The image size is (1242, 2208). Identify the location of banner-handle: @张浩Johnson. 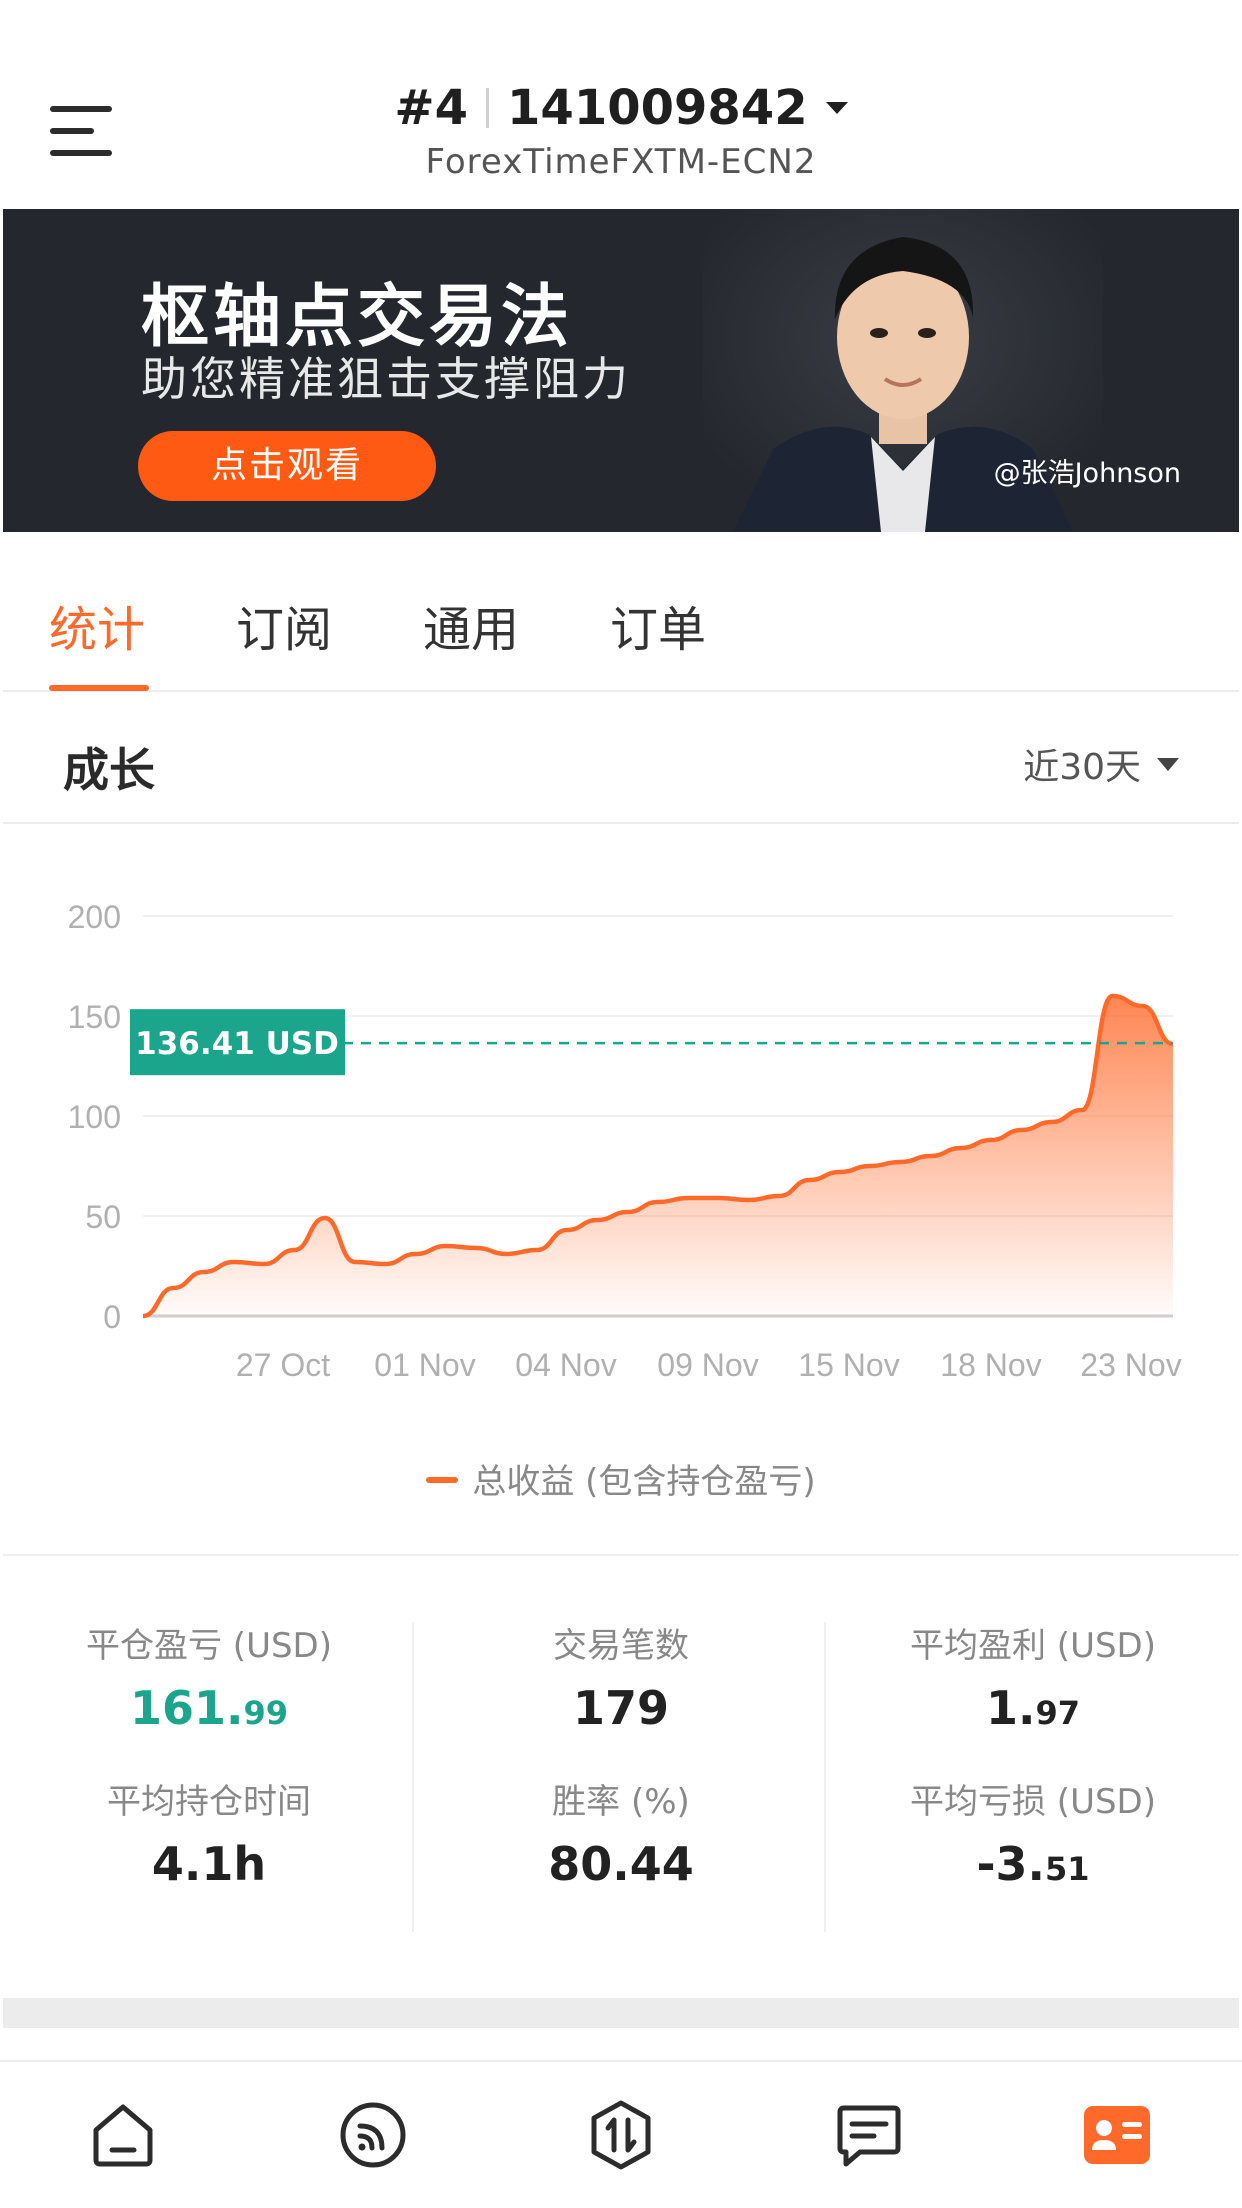
(1087, 473).